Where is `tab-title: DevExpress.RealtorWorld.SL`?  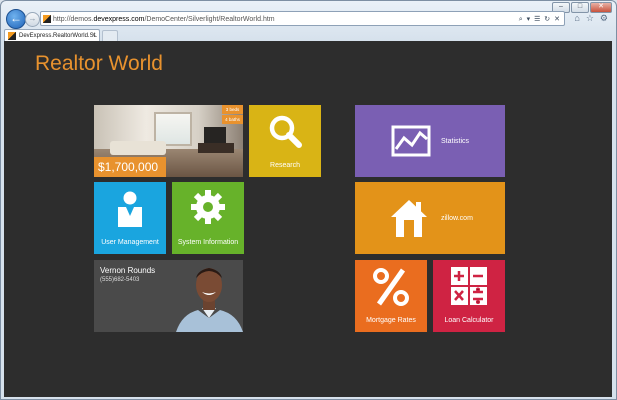
tab-title: DevExpress.RealtorWorld.SL is located at coordinates (58, 36).